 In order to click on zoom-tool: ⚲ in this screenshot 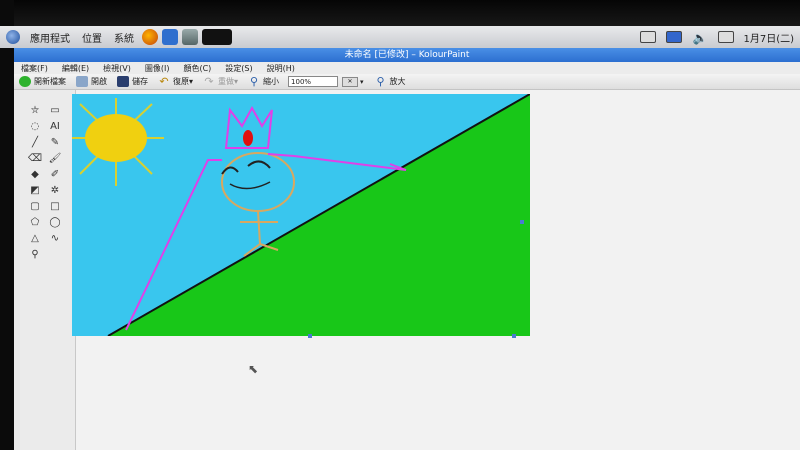, I will do `click(35, 255)`.